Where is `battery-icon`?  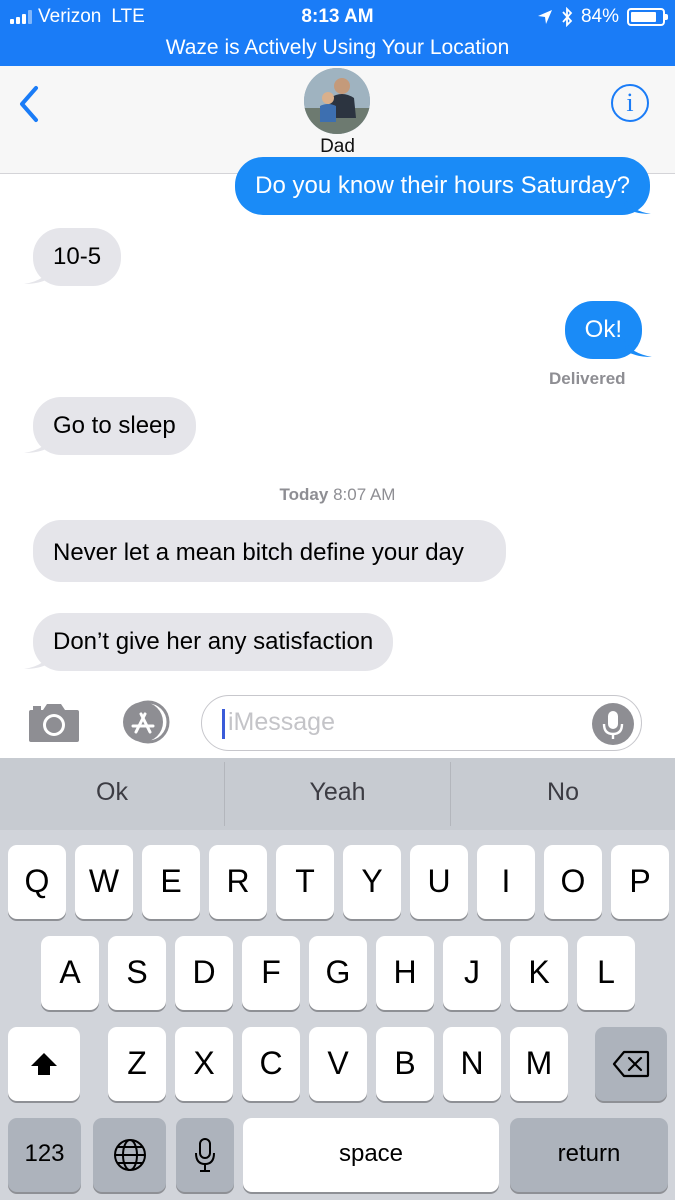 battery-icon is located at coordinates (647, 17).